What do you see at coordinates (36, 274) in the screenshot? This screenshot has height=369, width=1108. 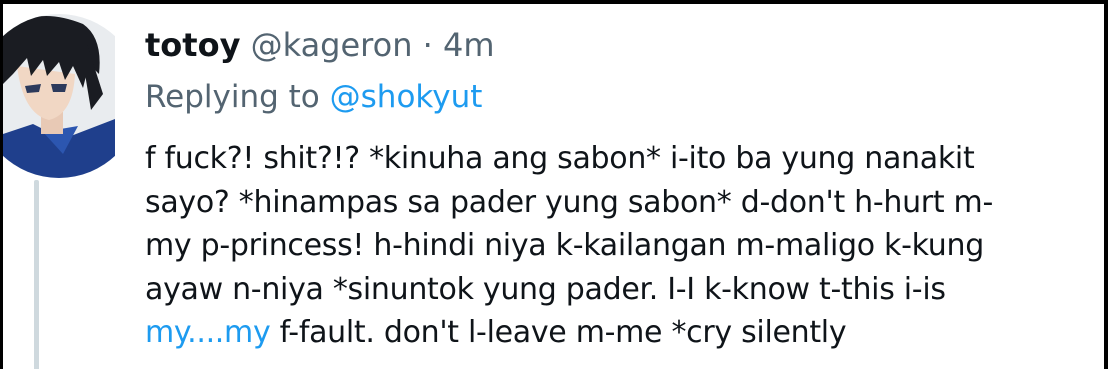 I see `thread-line` at bounding box center [36, 274].